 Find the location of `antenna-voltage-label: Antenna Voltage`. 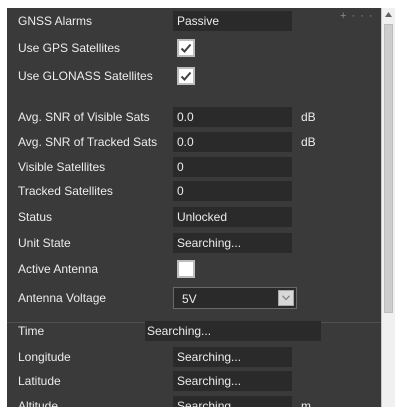

antenna-voltage-label: Antenna Voltage is located at coordinates (62, 298).